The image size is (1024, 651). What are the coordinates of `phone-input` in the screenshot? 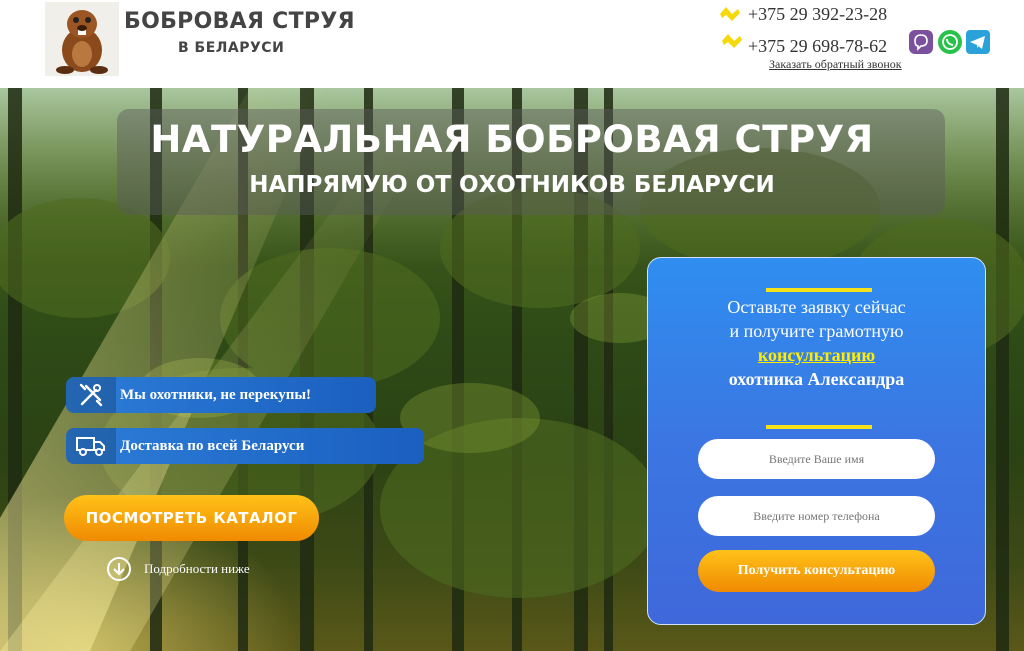 It's located at (816, 516).